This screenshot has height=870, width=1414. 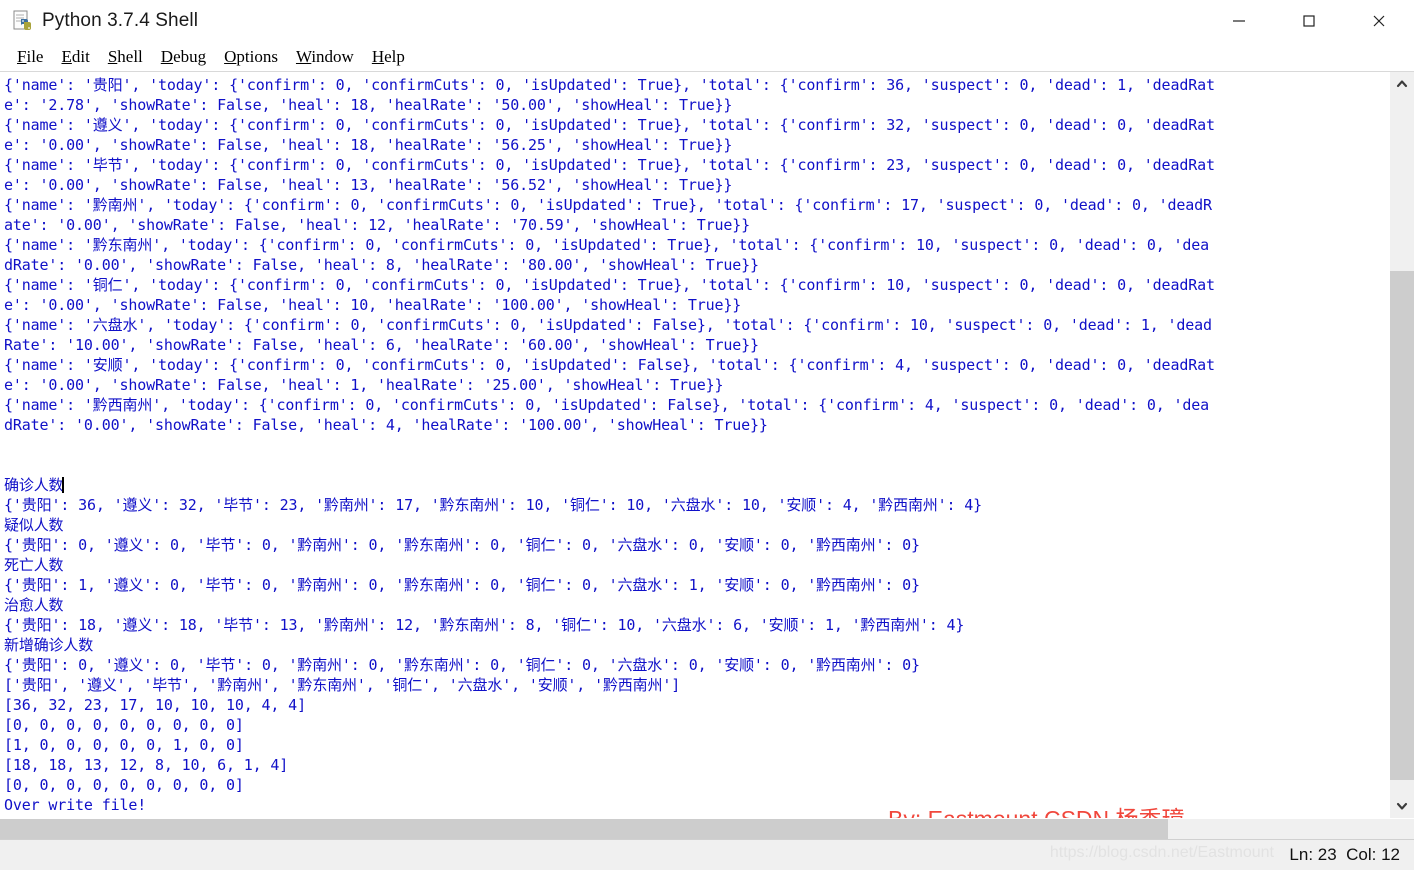 I want to click on python-file-icon, so click(x=23, y=21).